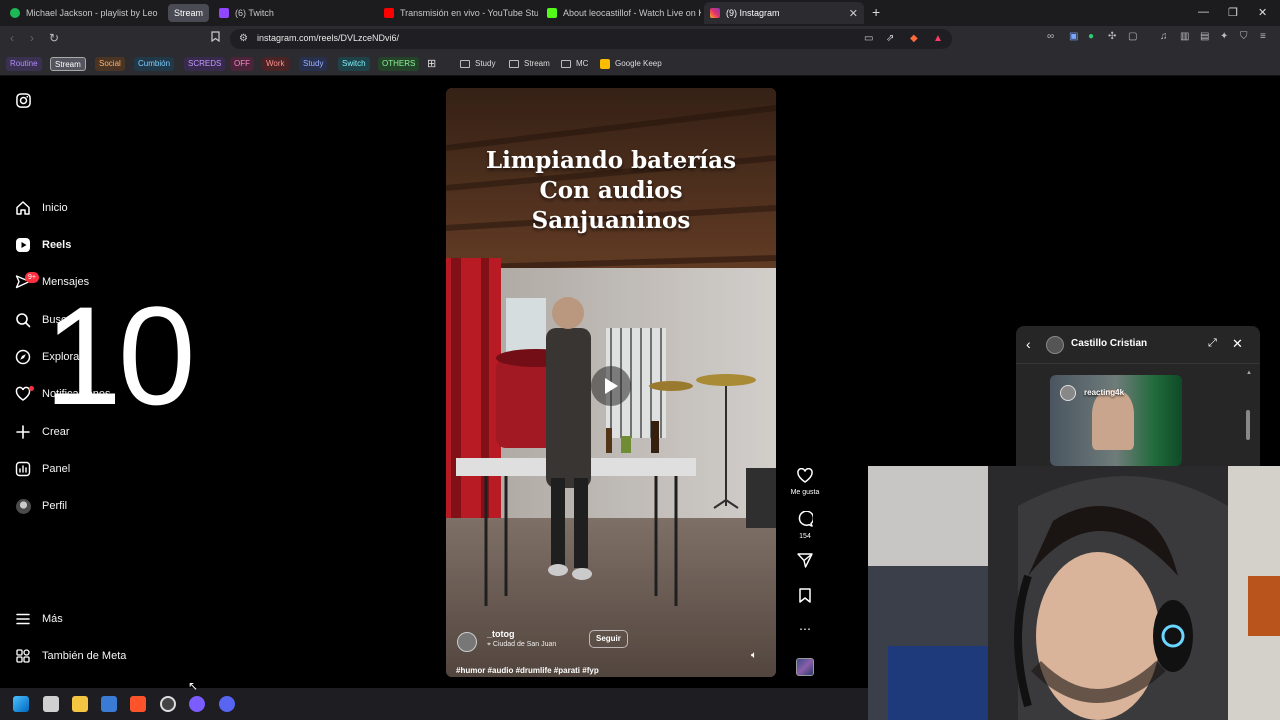 This screenshot has width=1280, height=720. Describe the element at coordinates (70, 656) in the screenshot. I see `sidebar-item-tambien-de-meta: También de Meta` at that location.